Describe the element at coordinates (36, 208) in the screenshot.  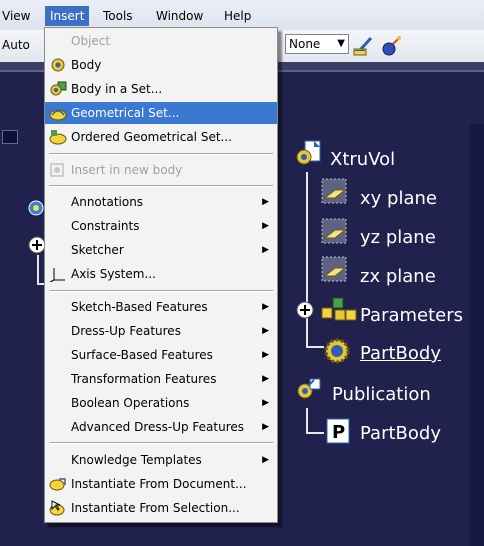
I see `gear-icon` at that location.